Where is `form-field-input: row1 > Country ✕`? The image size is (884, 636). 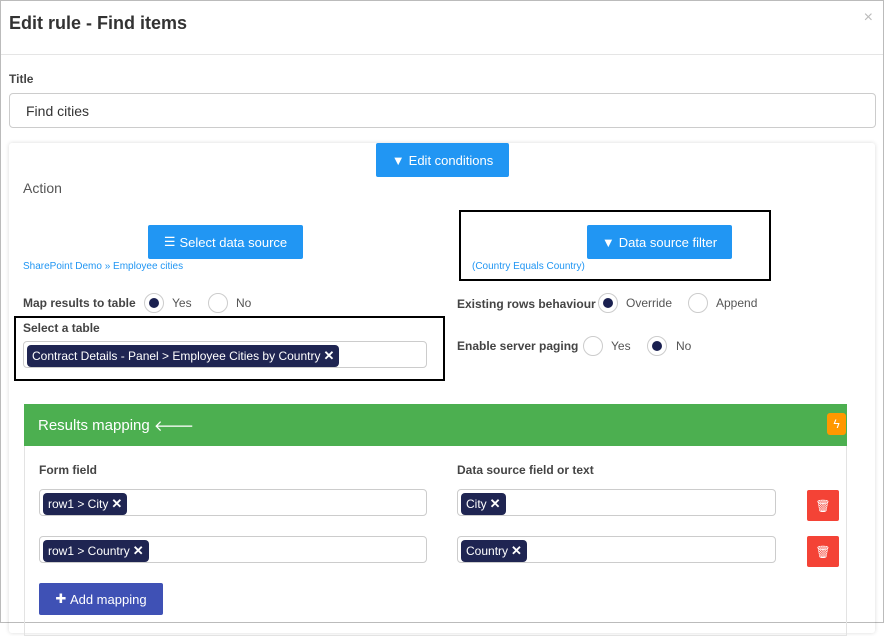
form-field-input: row1 > Country ✕ is located at coordinates (233, 549).